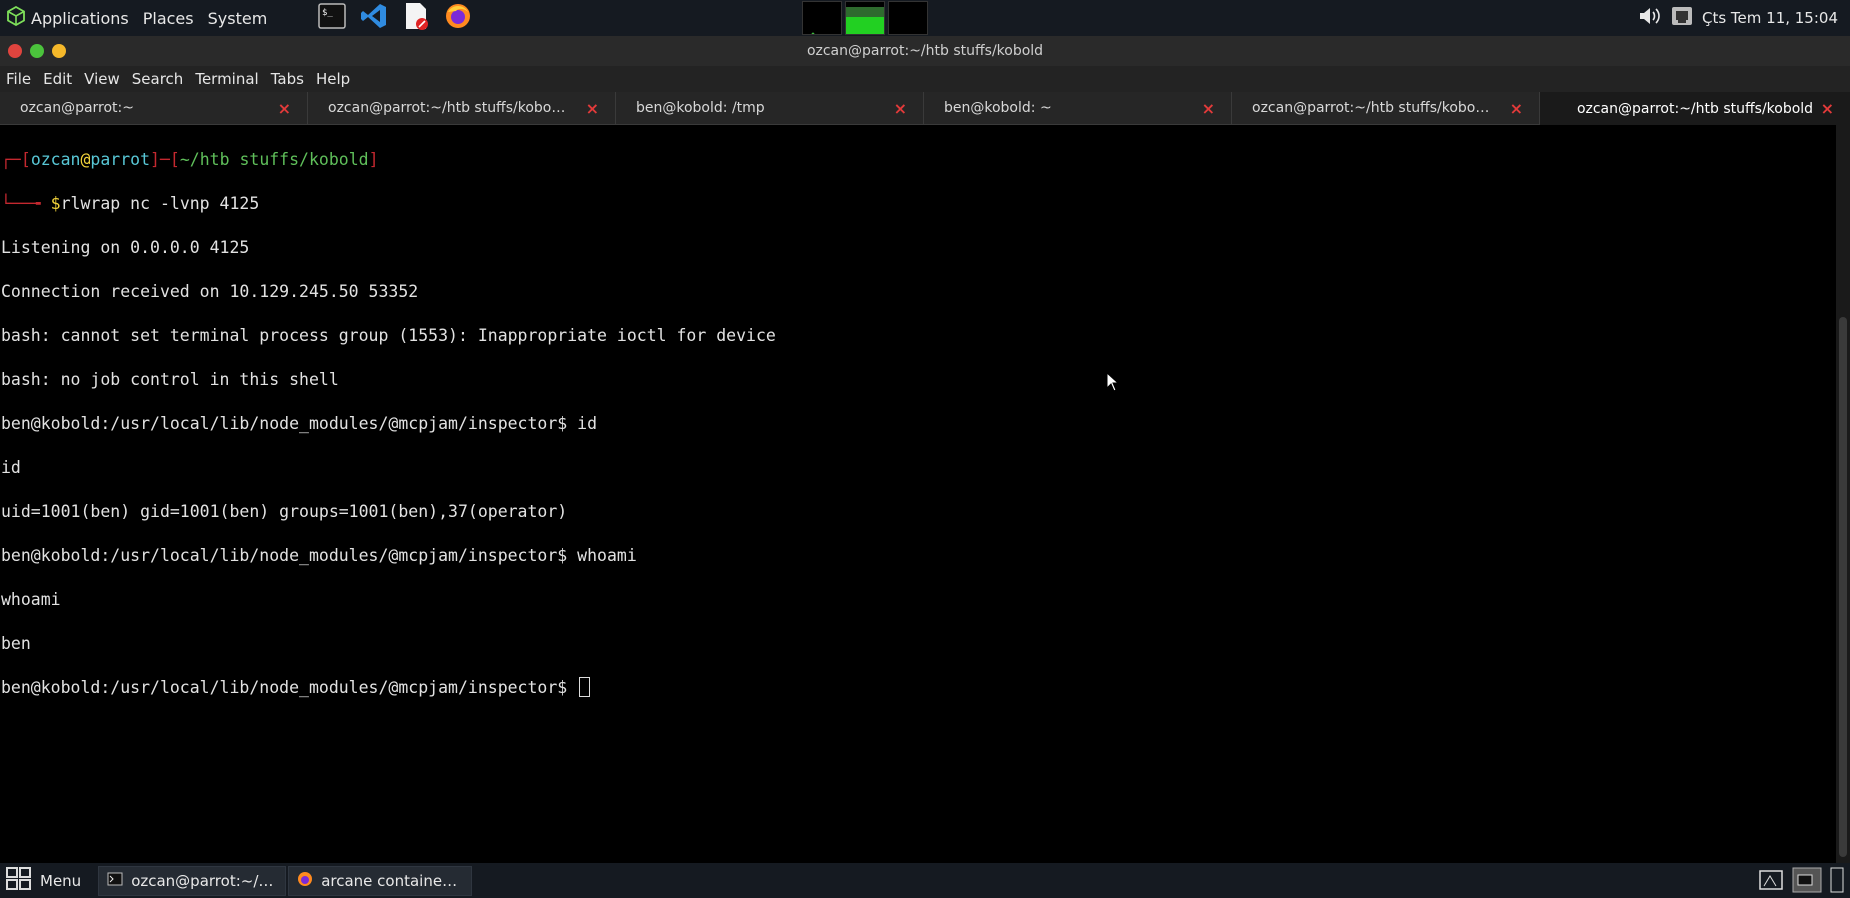 The width and height of the screenshot is (1850, 898). What do you see at coordinates (154, 108) in the screenshot?
I see `tab-1: ozcan@parrot:~ ×` at bounding box center [154, 108].